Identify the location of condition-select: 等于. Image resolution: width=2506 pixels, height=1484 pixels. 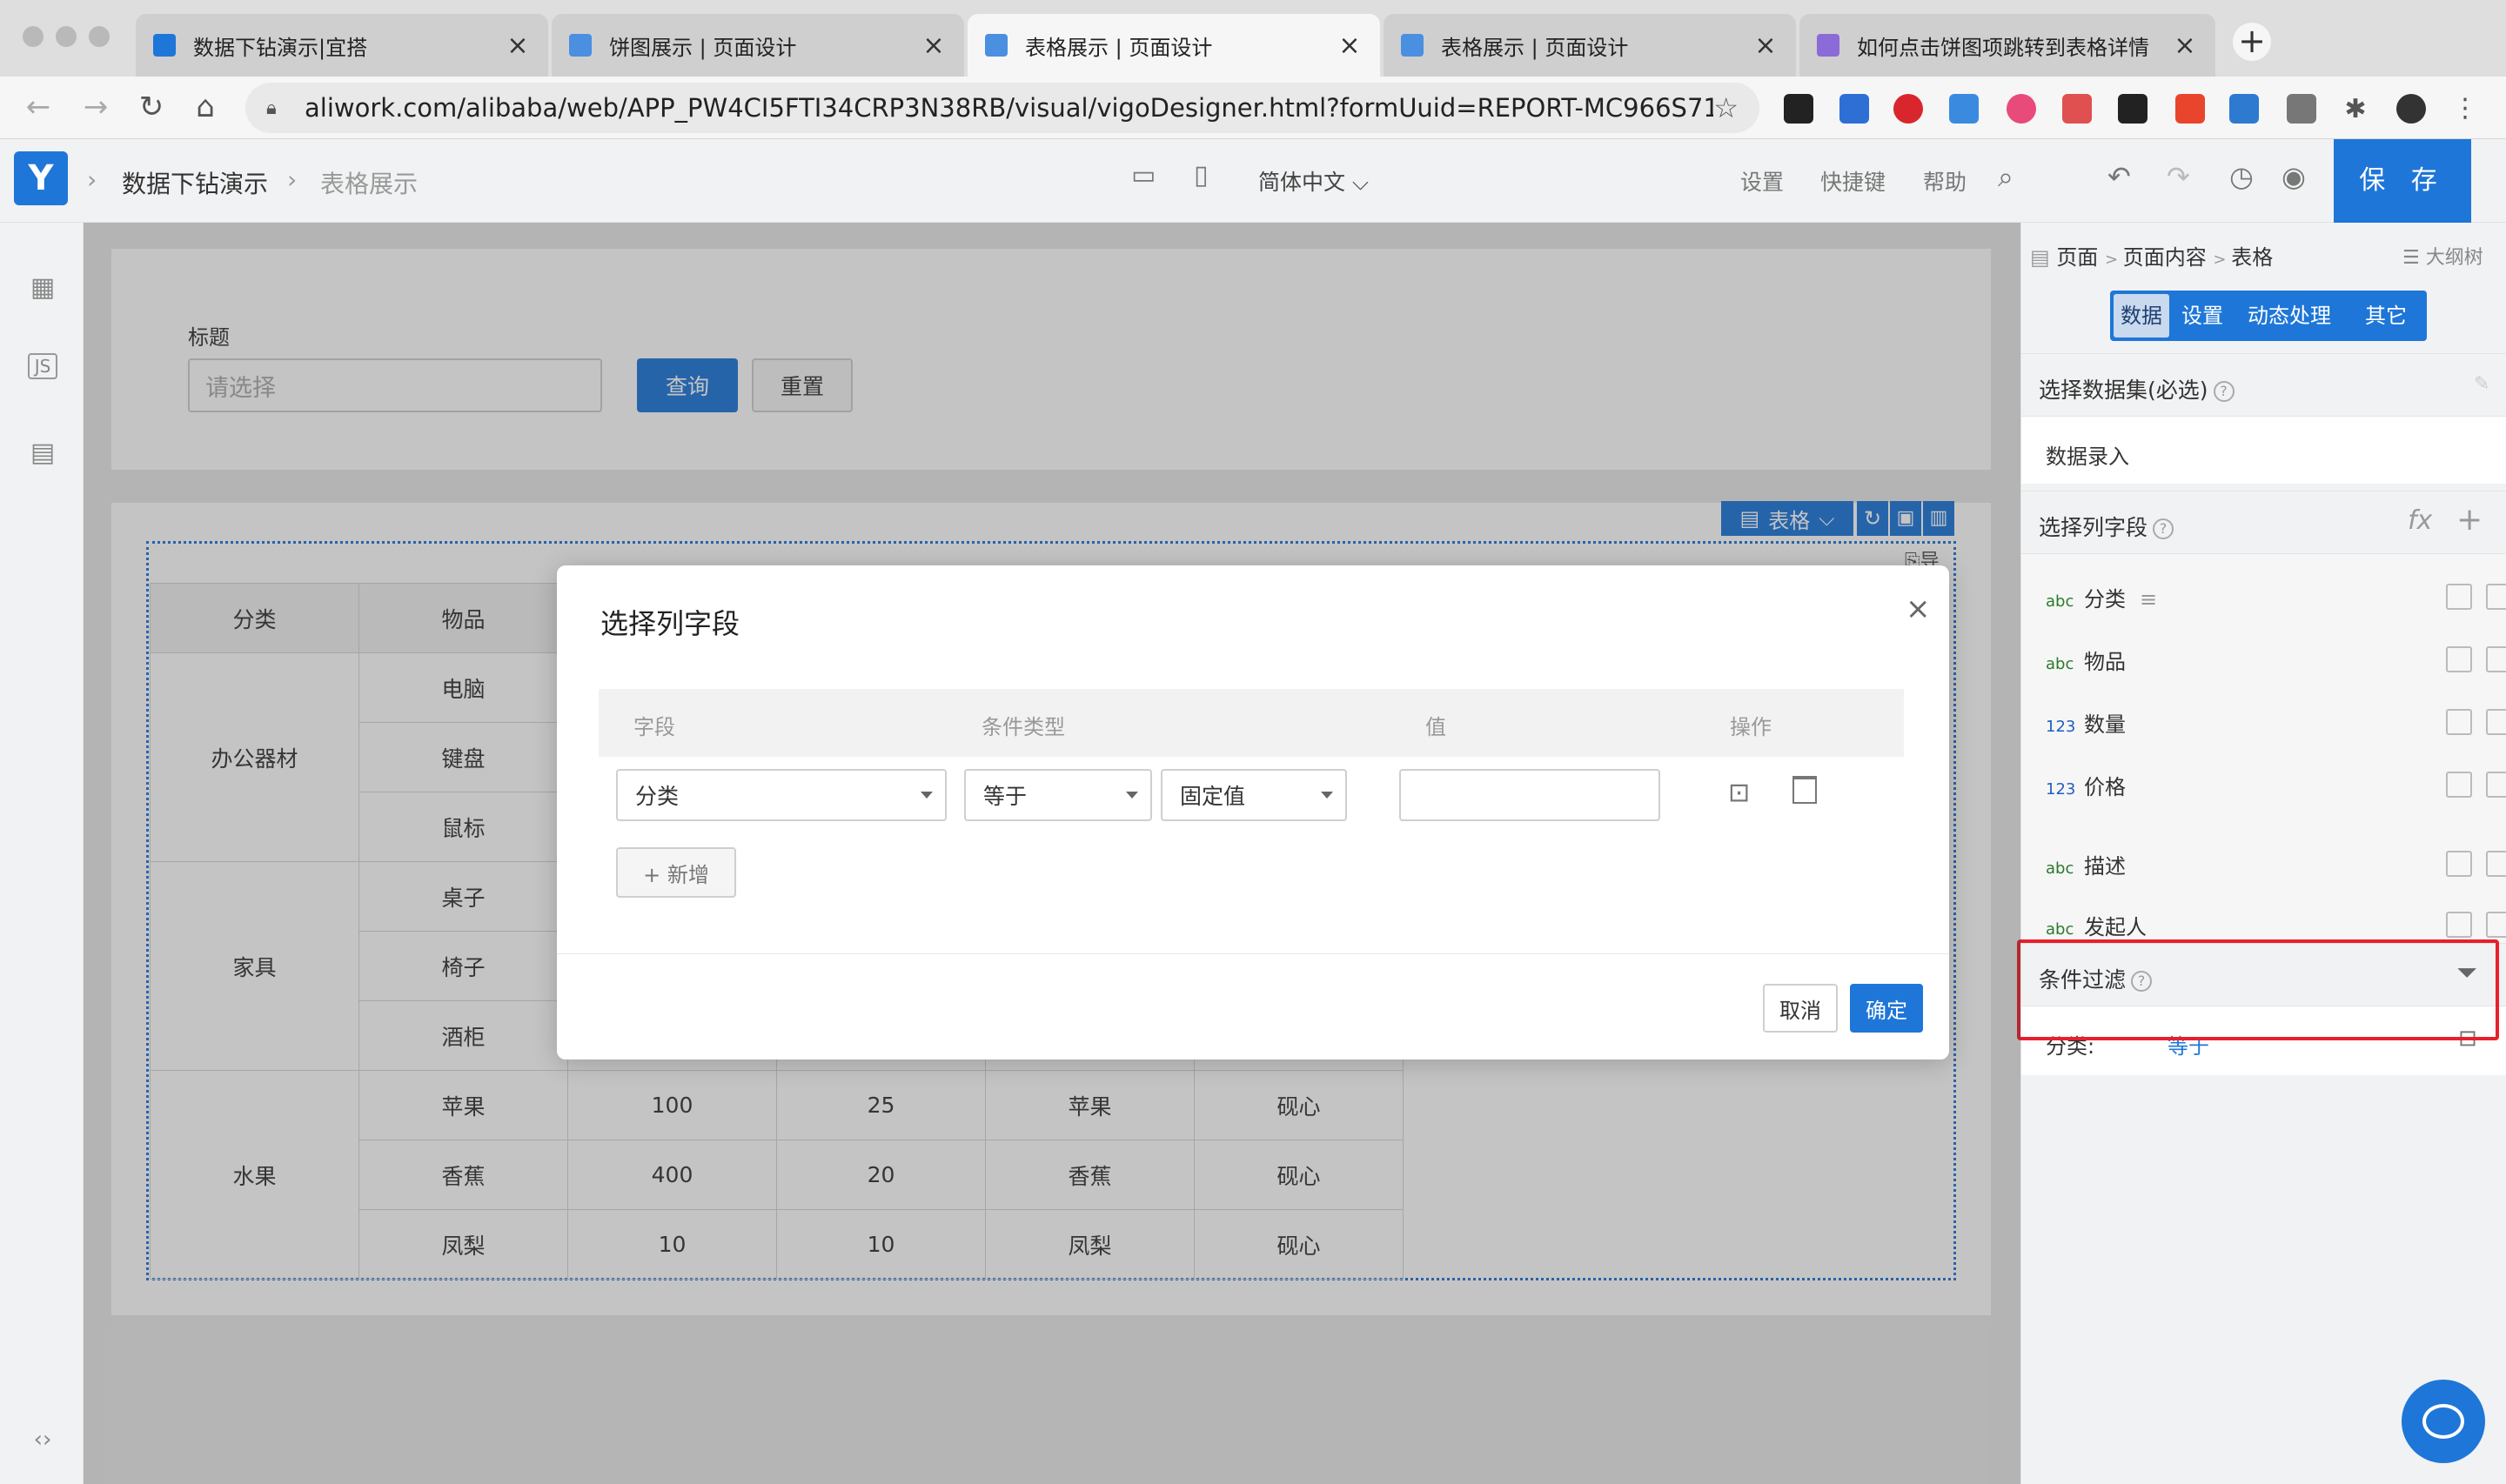
(1058, 795).